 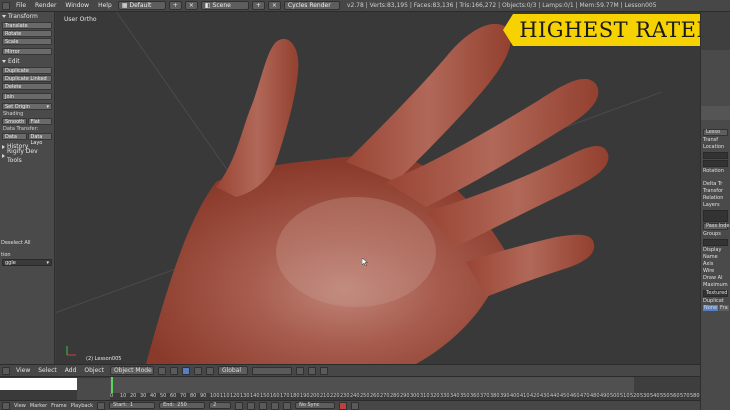 What do you see at coordinates (224, 5) in the screenshot?
I see `scene-select: ◧ Scene` at bounding box center [224, 5].